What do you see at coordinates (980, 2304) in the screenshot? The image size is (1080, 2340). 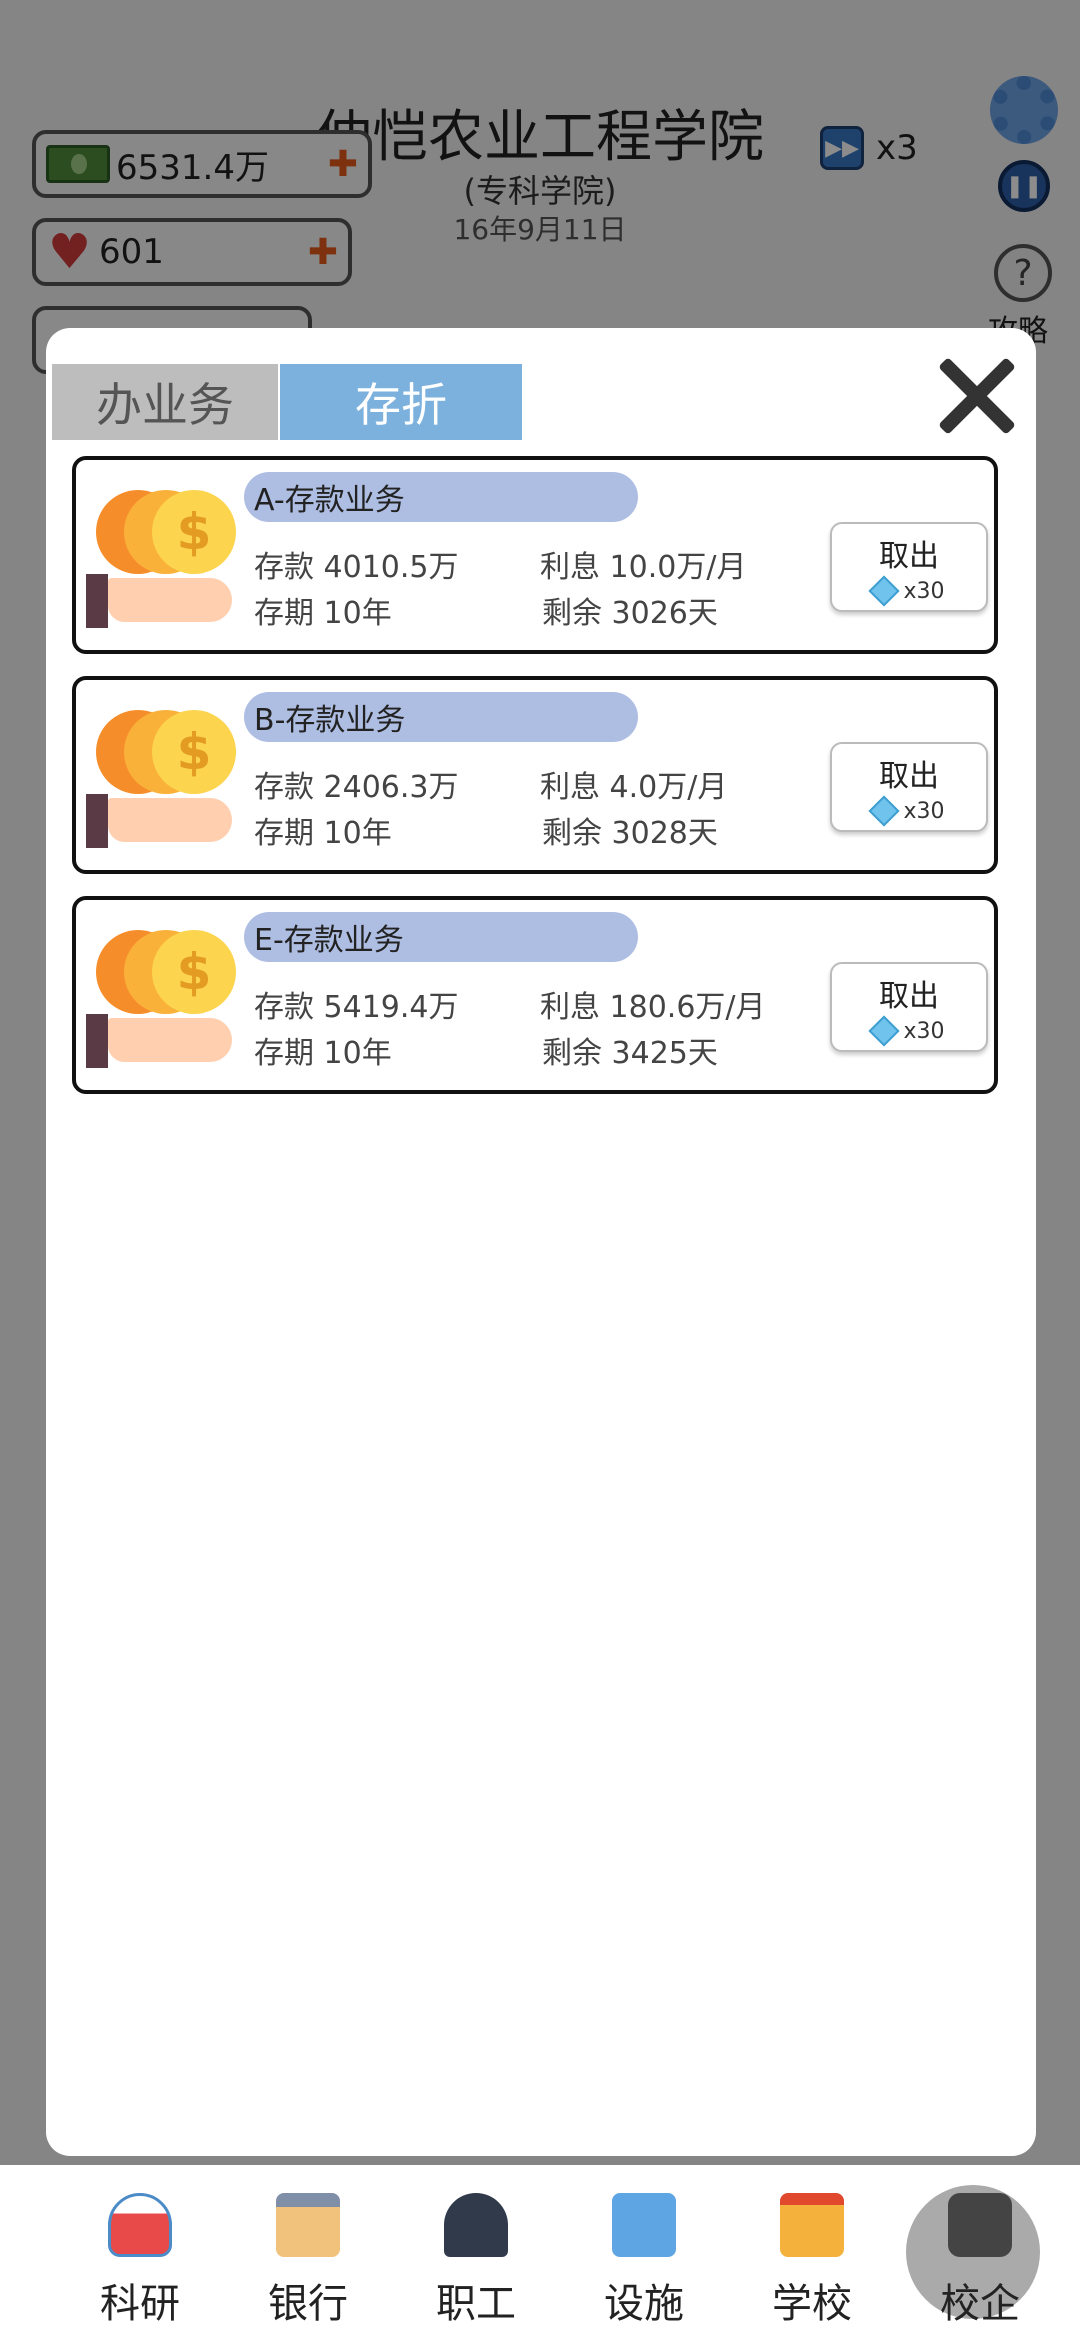 I see `nav-label: 校企` at bounding box center [980, 2304].